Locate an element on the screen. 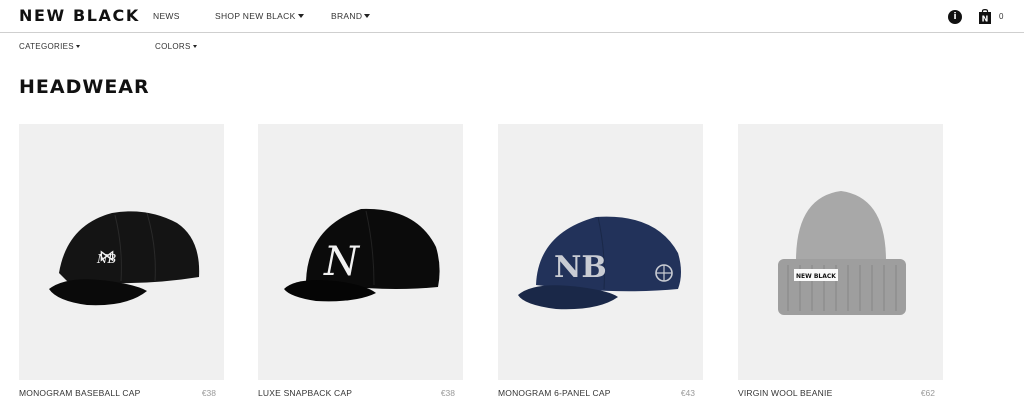 The height and width of the screenshot is (420, 1024). cap-image: NB is located at coordinates (599, 263).